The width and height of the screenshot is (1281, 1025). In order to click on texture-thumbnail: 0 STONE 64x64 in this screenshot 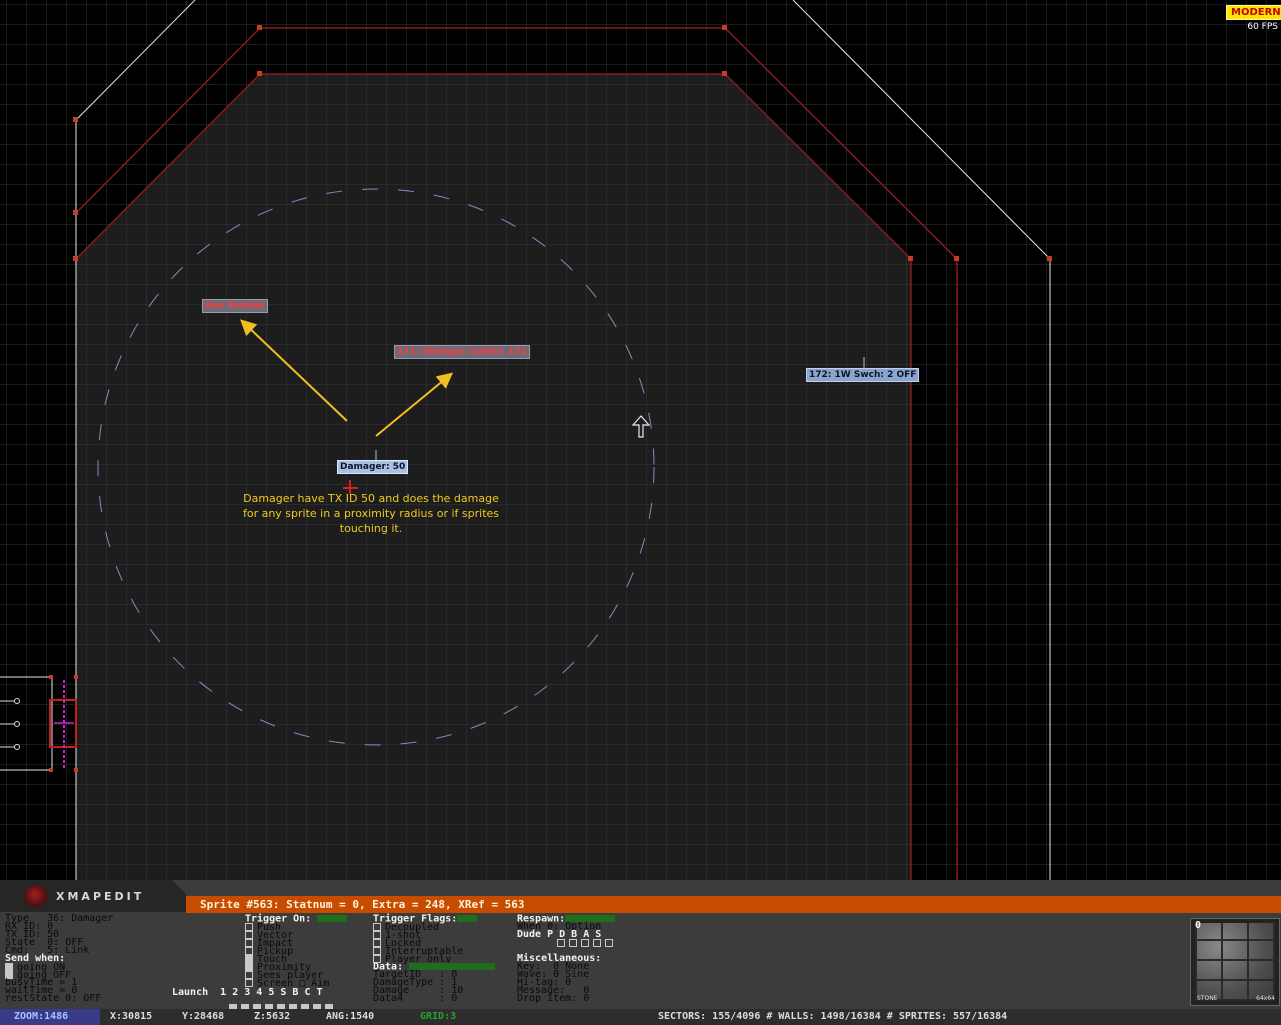, I will do `click(1235, 962)`.